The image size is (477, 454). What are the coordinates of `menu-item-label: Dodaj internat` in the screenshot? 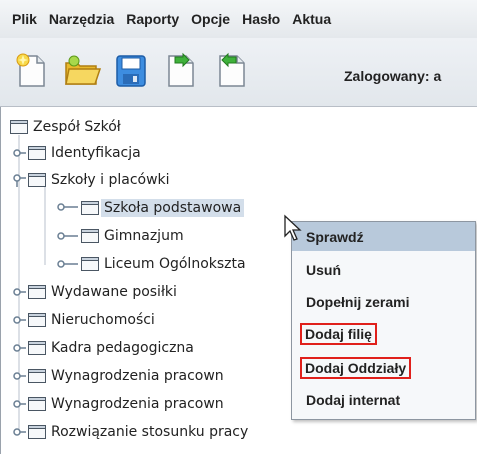 It's located at (353, 399).